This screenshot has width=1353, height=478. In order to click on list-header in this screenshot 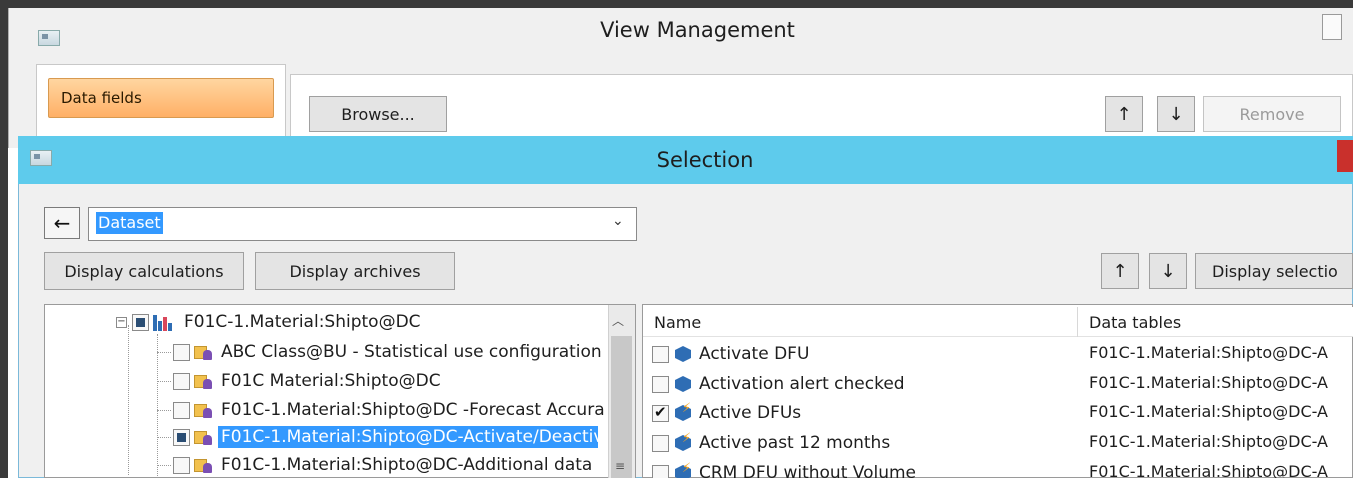, I will do `click(998, 322)`.